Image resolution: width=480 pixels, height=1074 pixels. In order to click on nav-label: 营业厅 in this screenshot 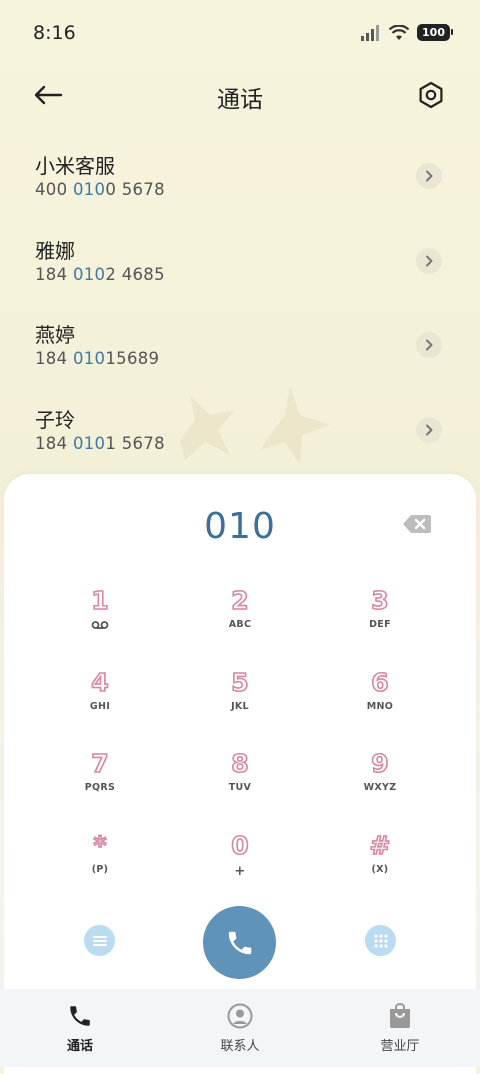, I will do `click(400, 1046)`.